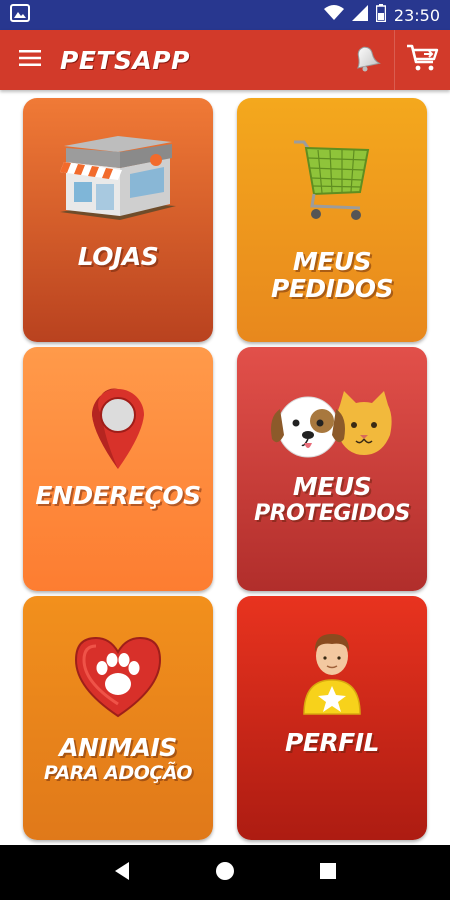  I want to click on tile-perfil: PERFIL, so click(332, 718).